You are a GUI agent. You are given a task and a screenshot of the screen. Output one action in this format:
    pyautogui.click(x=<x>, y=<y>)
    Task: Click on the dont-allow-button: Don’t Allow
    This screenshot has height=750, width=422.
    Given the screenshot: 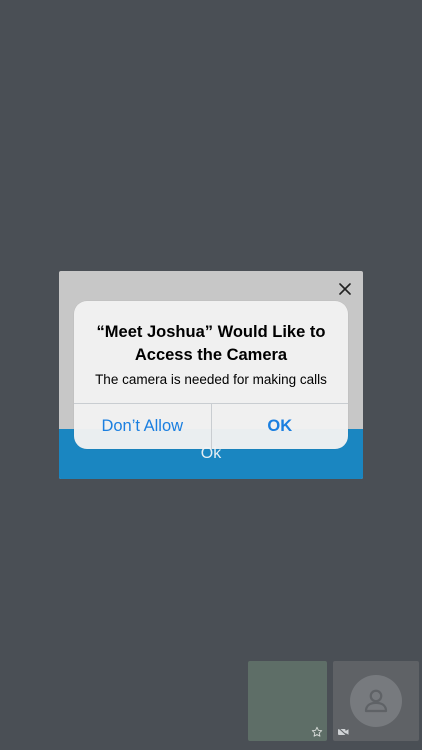 What is the action you would take?
    pyautogui.click(x=142, y=426)
    